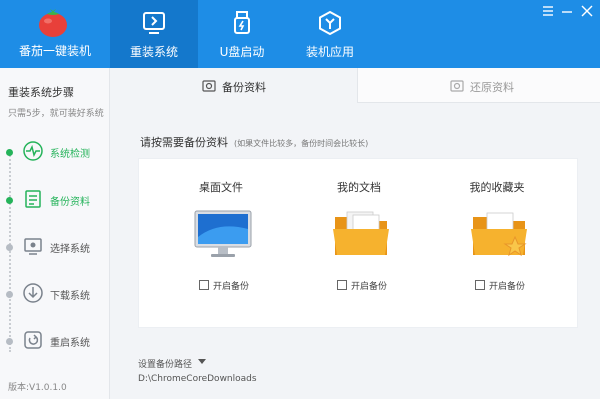 Image resolution: width=600 pixels, height=399 pixels. I want to click on nav-tab-label: U盘启动, so click(242, 52).